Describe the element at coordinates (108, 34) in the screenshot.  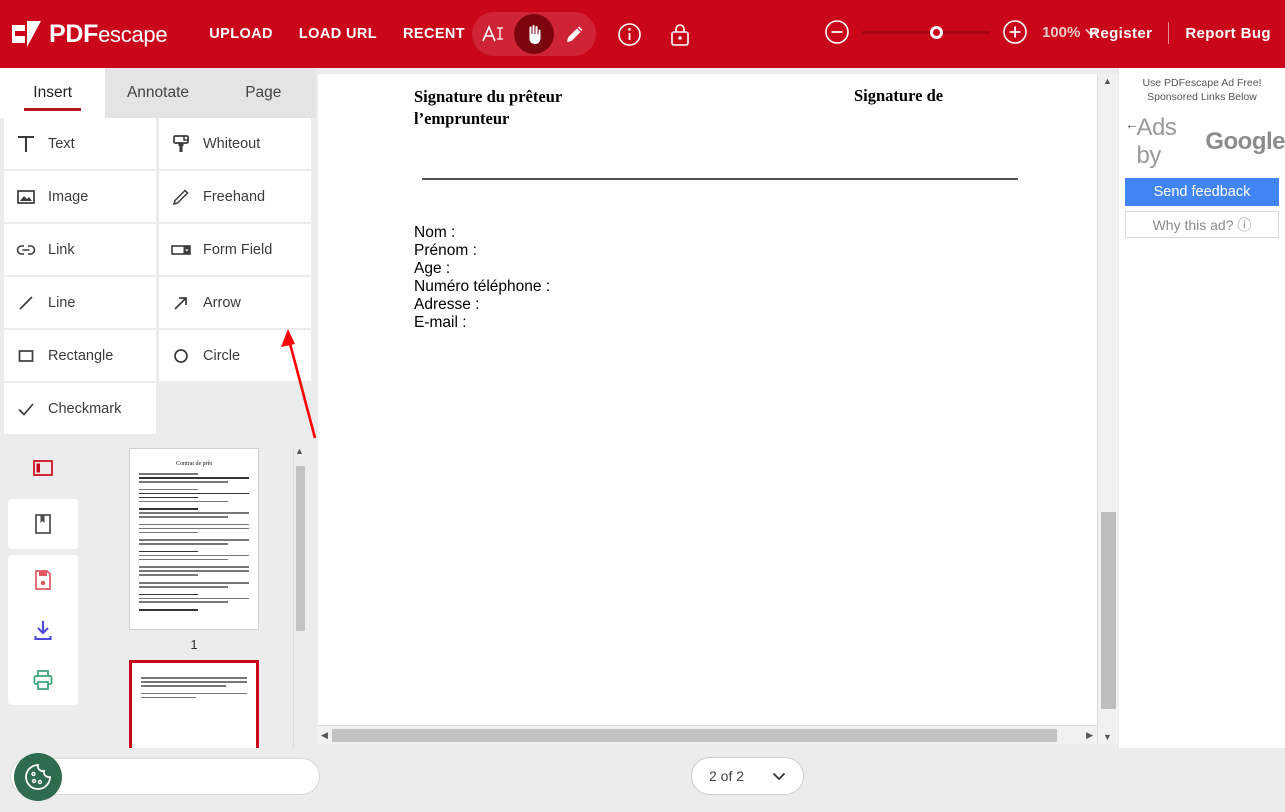
I see `pdfescape-logo-text: PDFescape` at that location.